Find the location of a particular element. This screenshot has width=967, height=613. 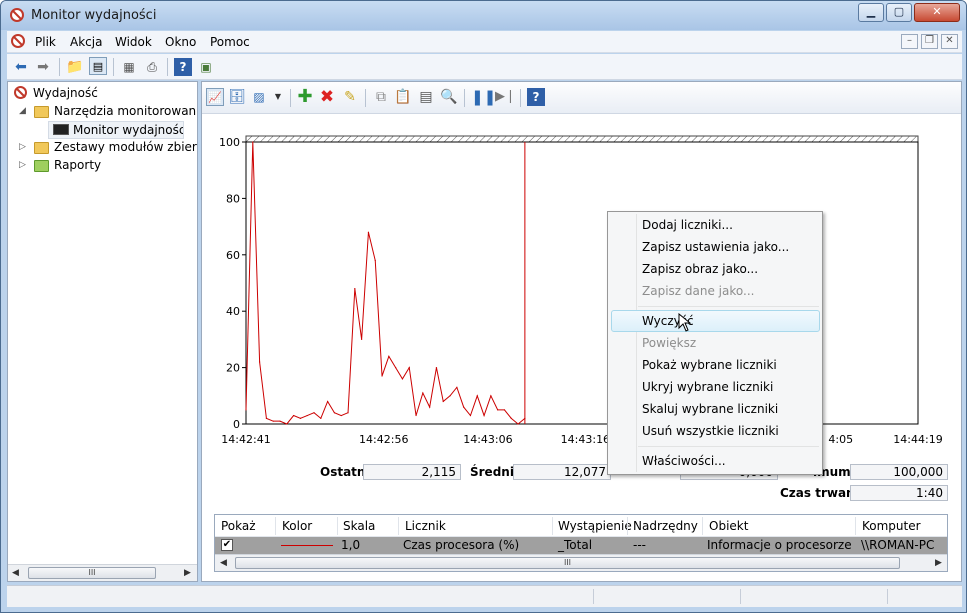

minimize-button: ▁ is located at coordinates (871, 12).